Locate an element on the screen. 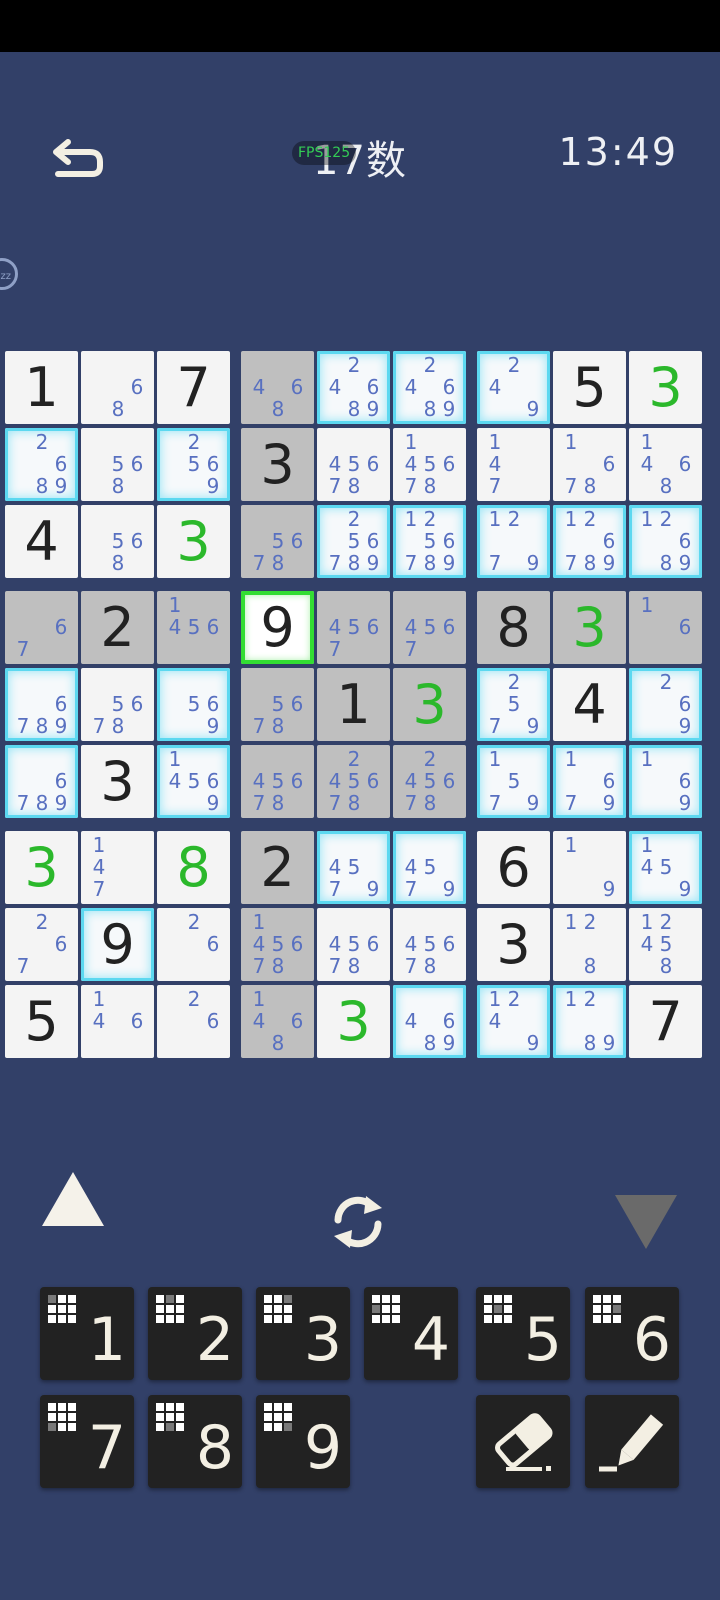 The width and height of the screenshot is (720, 1600). pencil-note: 1 is located at coordinates (259, 999).